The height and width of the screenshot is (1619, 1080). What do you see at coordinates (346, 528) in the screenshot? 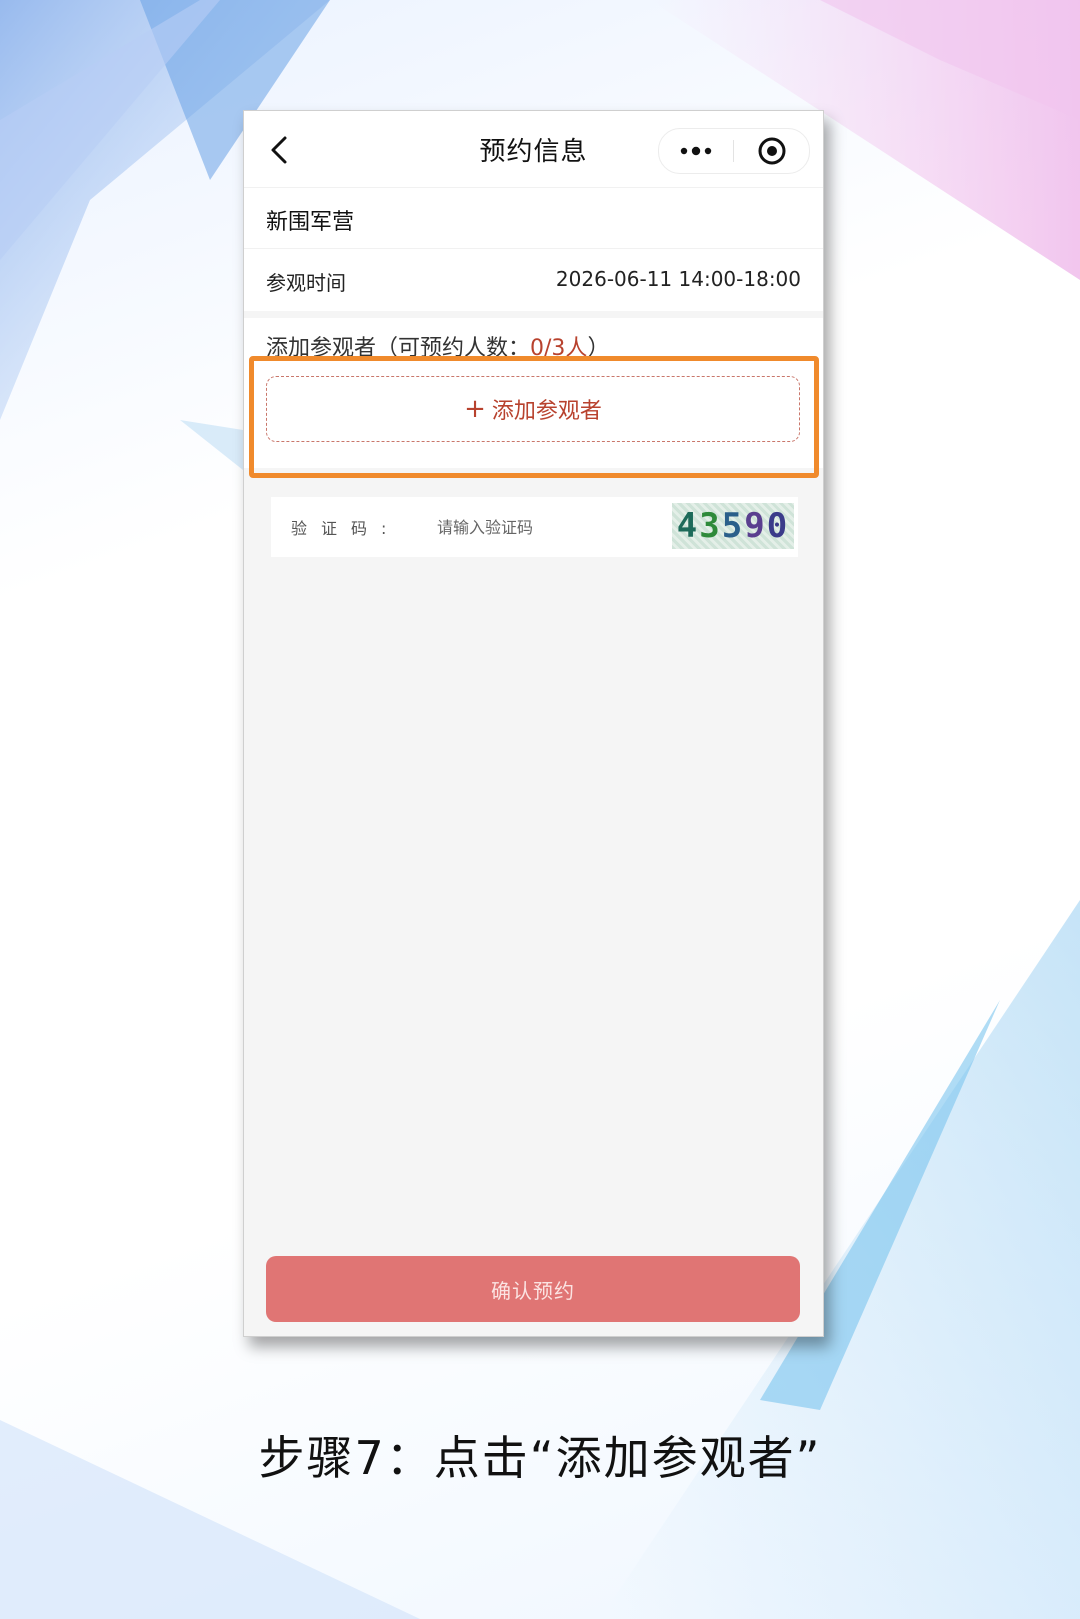
I see `captcha-label: 验证码:` at bounding box center [346, 528].